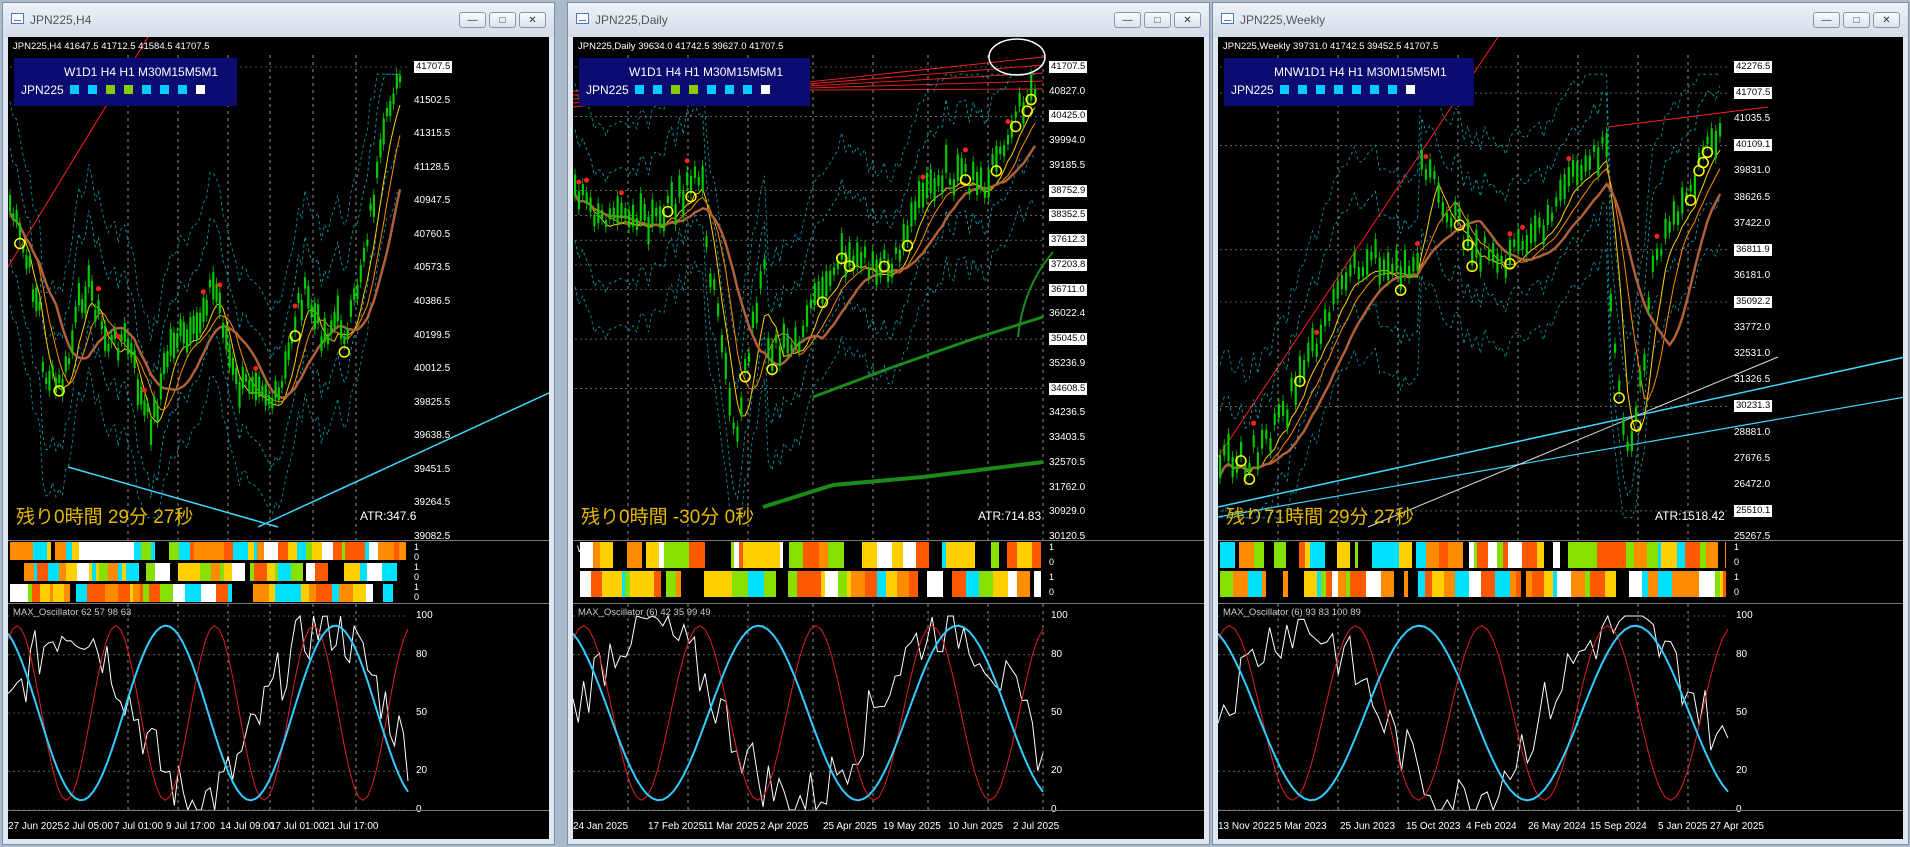  I want to click on price-axis-label: 35045.0, so click(1068, 339).